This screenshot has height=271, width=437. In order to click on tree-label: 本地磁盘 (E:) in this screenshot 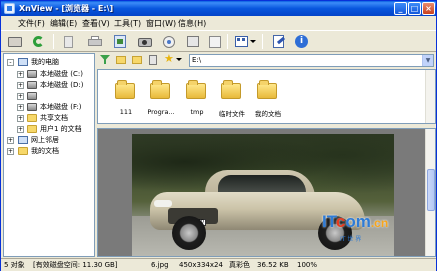, I will do `click(61, 96)`.